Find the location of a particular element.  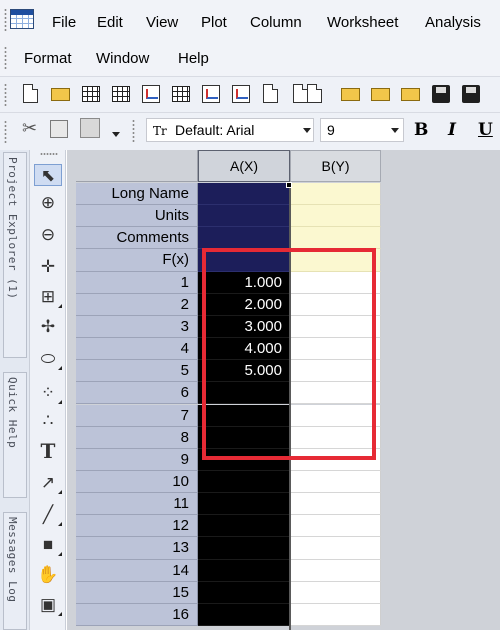

row-header: 16 is located at coordinates (137, 614).